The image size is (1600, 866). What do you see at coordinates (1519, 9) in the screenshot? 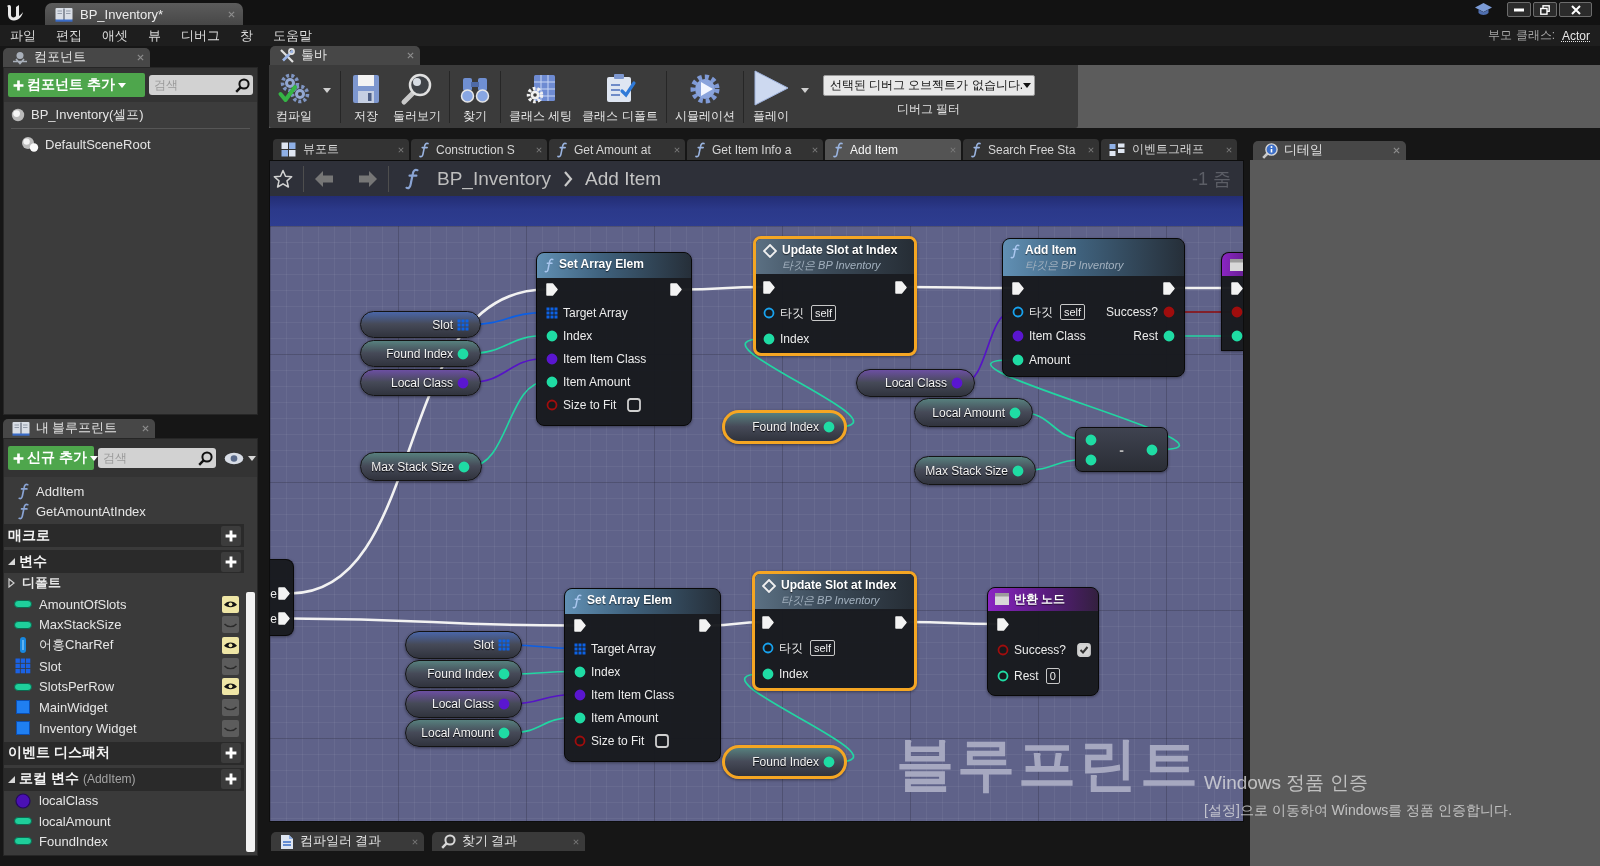
I see `minimize-button` at bounding box center [1519, 9].